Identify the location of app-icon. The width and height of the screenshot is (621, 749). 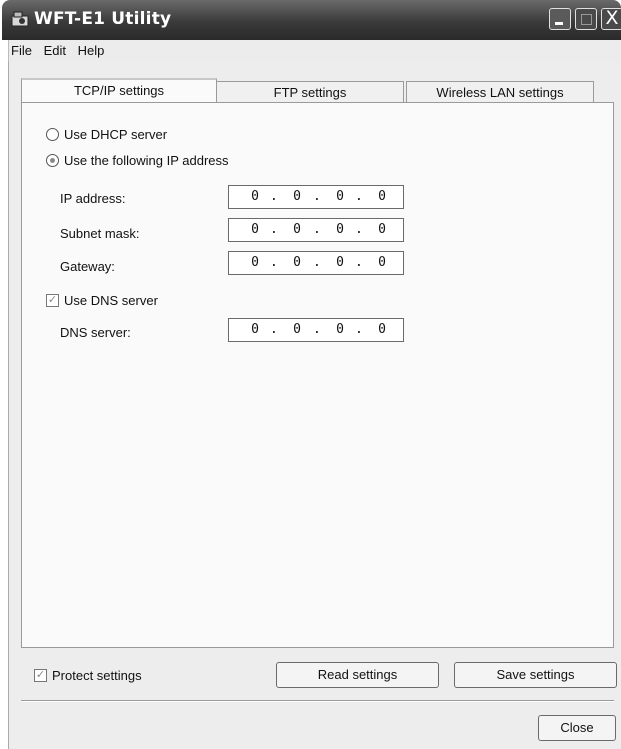
(20, 19).